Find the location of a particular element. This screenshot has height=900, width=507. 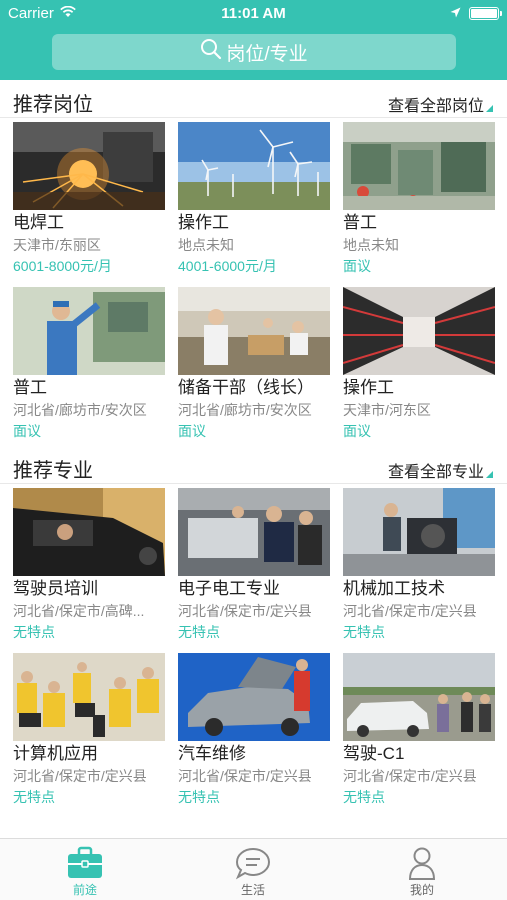

job-card: 普工 河北省/廊坊市/安次区 面议 is located at coordinates (89, 364).